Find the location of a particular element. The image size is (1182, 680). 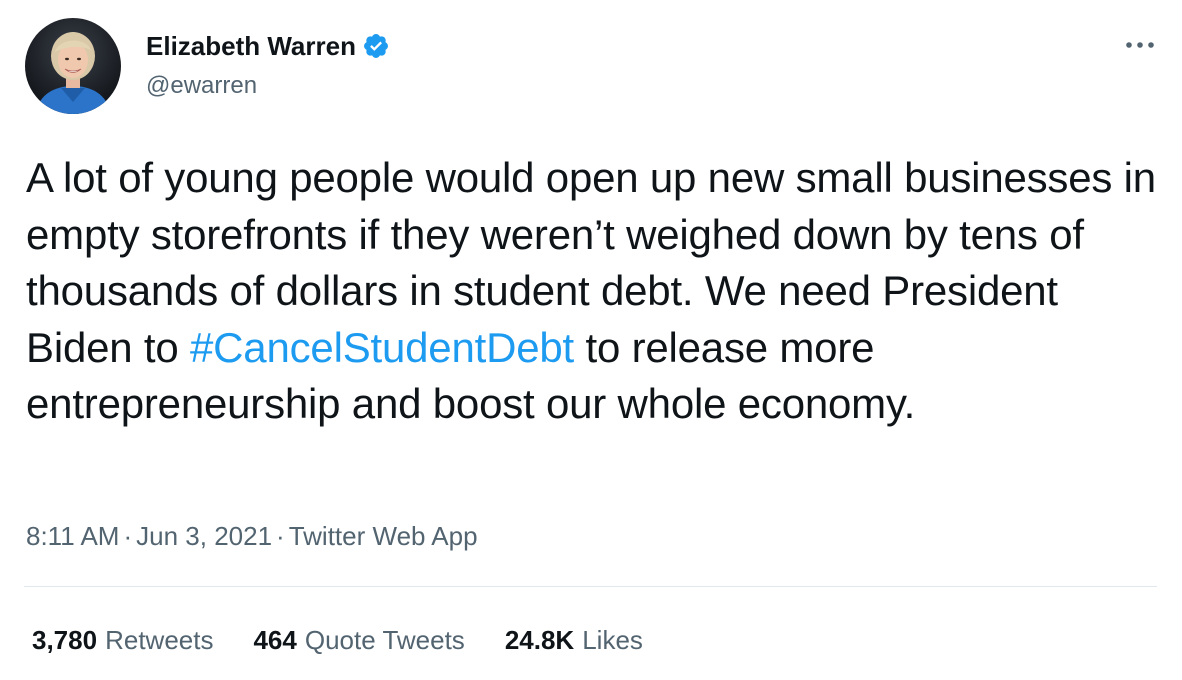

avatar-image is located at coordinates (73, 66).